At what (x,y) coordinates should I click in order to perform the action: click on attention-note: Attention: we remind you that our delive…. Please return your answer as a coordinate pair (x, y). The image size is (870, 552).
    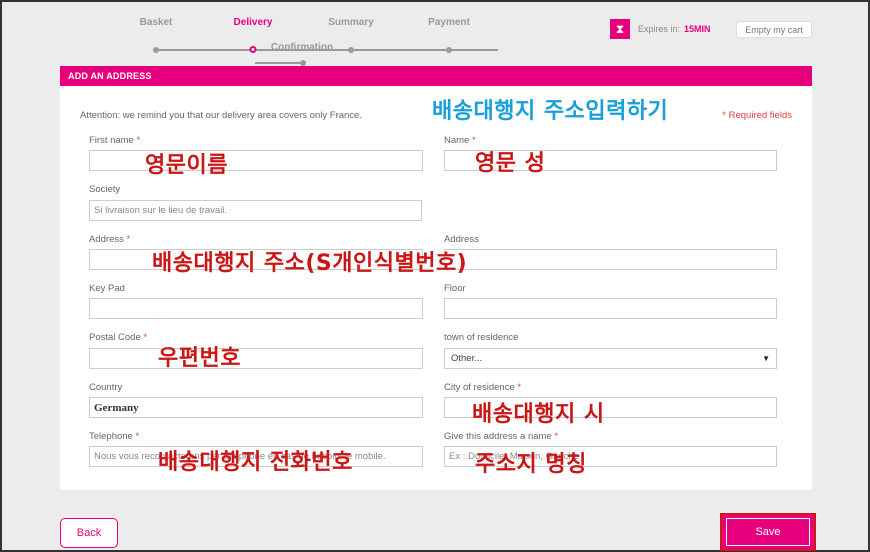
    Looking at the image, I should click on (221, 115).